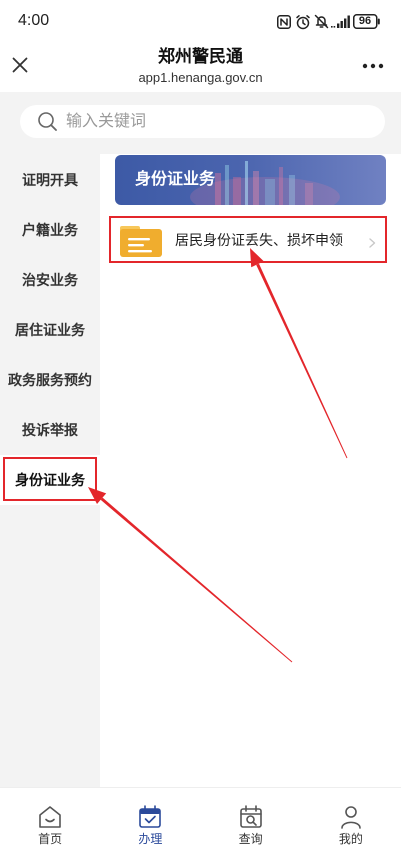  I want to click on tab-mine: 我的, so click(351, 827).